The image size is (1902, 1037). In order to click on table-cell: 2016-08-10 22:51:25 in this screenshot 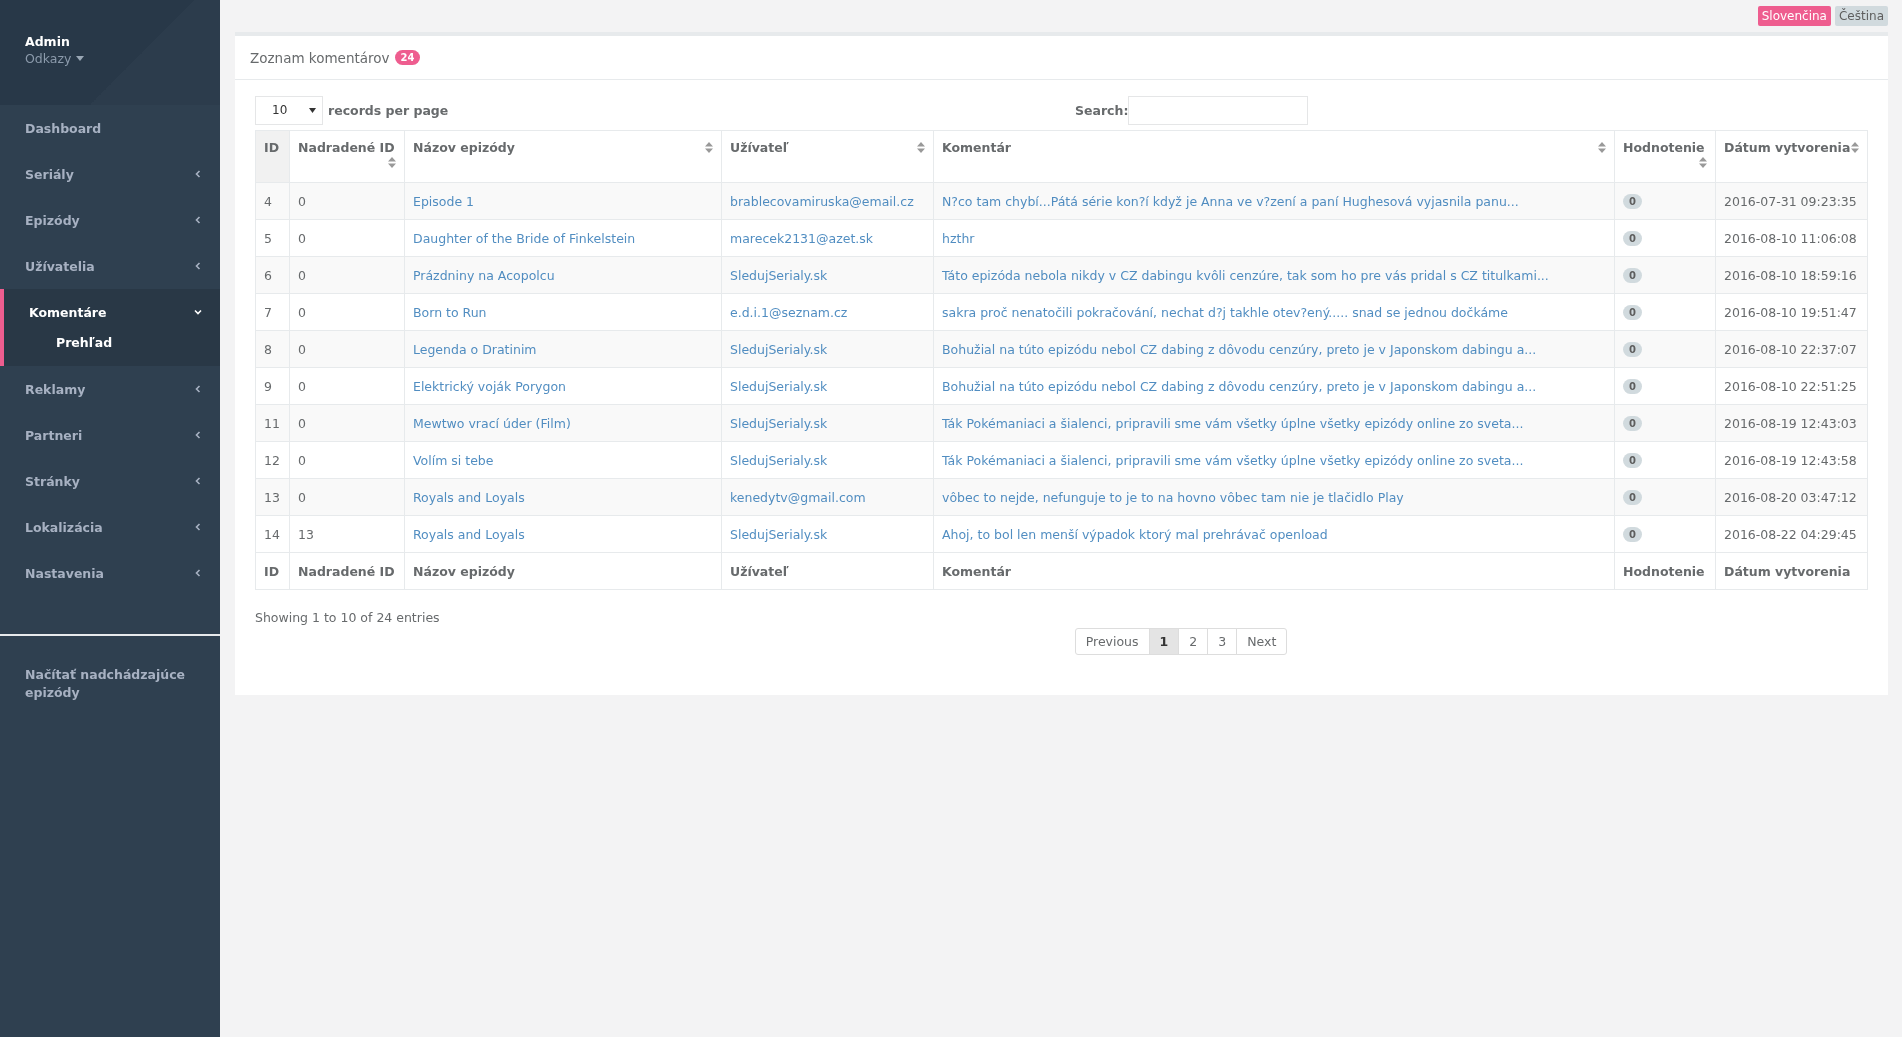, I will do `click(1791, 386)`.